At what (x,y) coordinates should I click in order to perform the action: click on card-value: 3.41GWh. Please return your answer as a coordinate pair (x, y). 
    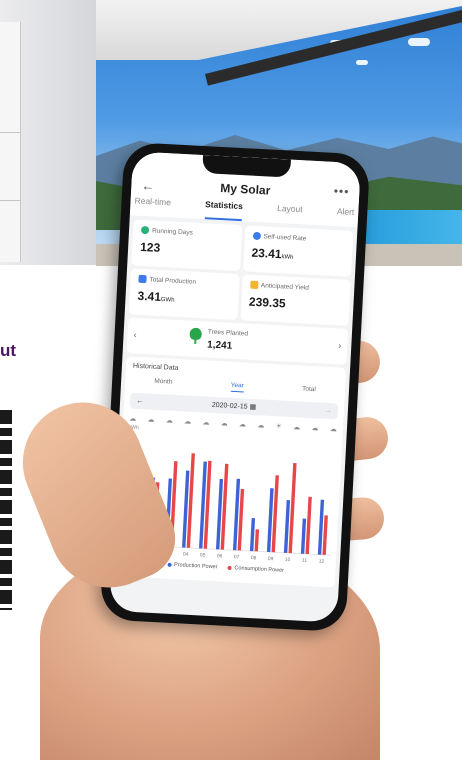
    Looking at the image, I should click on (183, 298).